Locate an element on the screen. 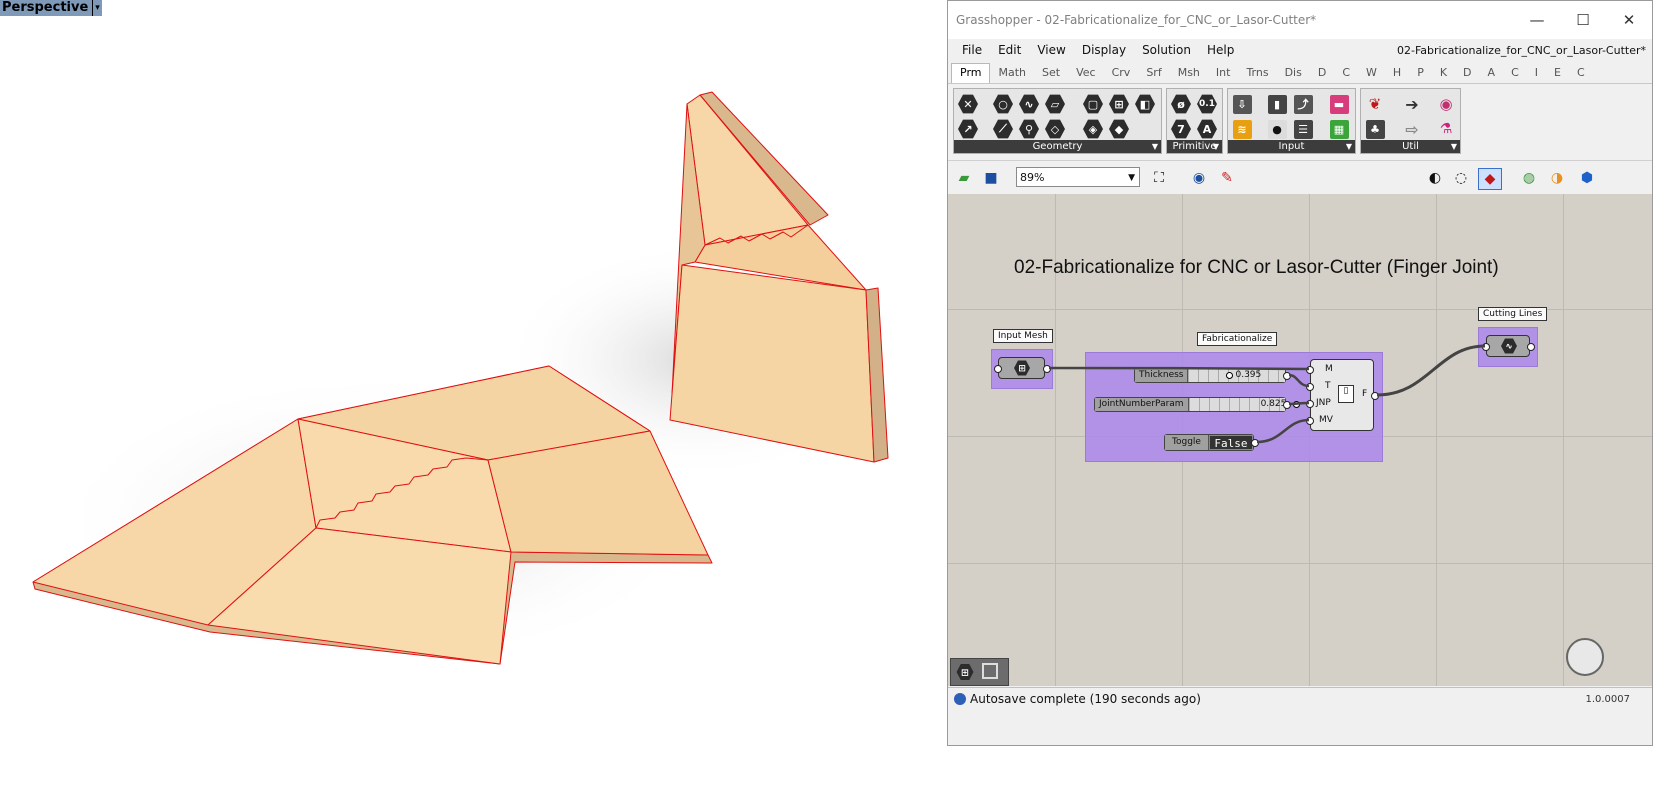 The image size is (1653, 786). tab-plugin: K is located at coordinates (1443, 73).